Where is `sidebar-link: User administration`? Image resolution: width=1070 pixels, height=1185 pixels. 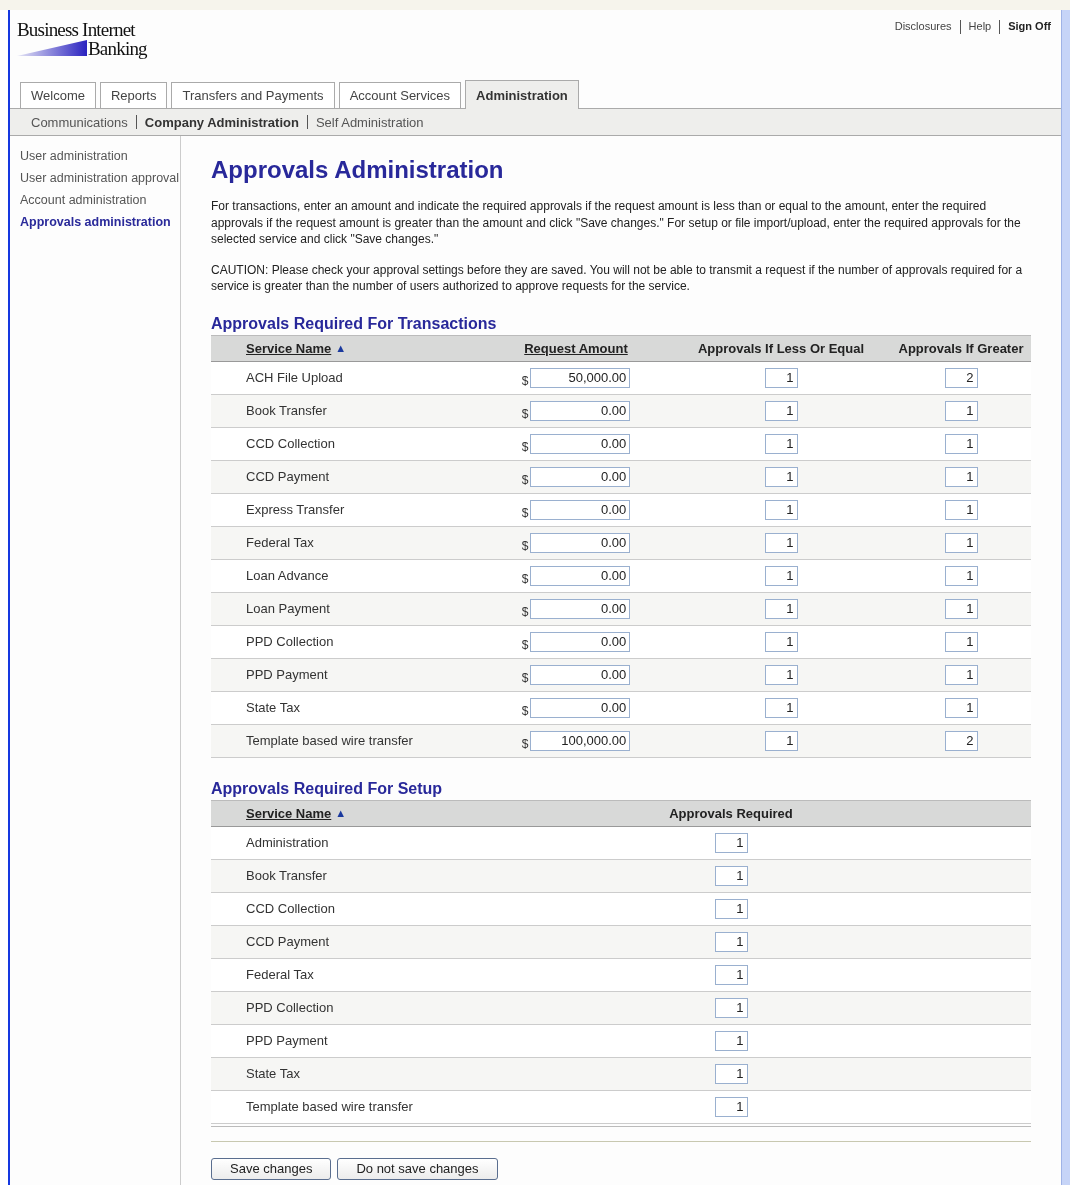
sidebar-link: User administration is located at coordinates (100, 156).